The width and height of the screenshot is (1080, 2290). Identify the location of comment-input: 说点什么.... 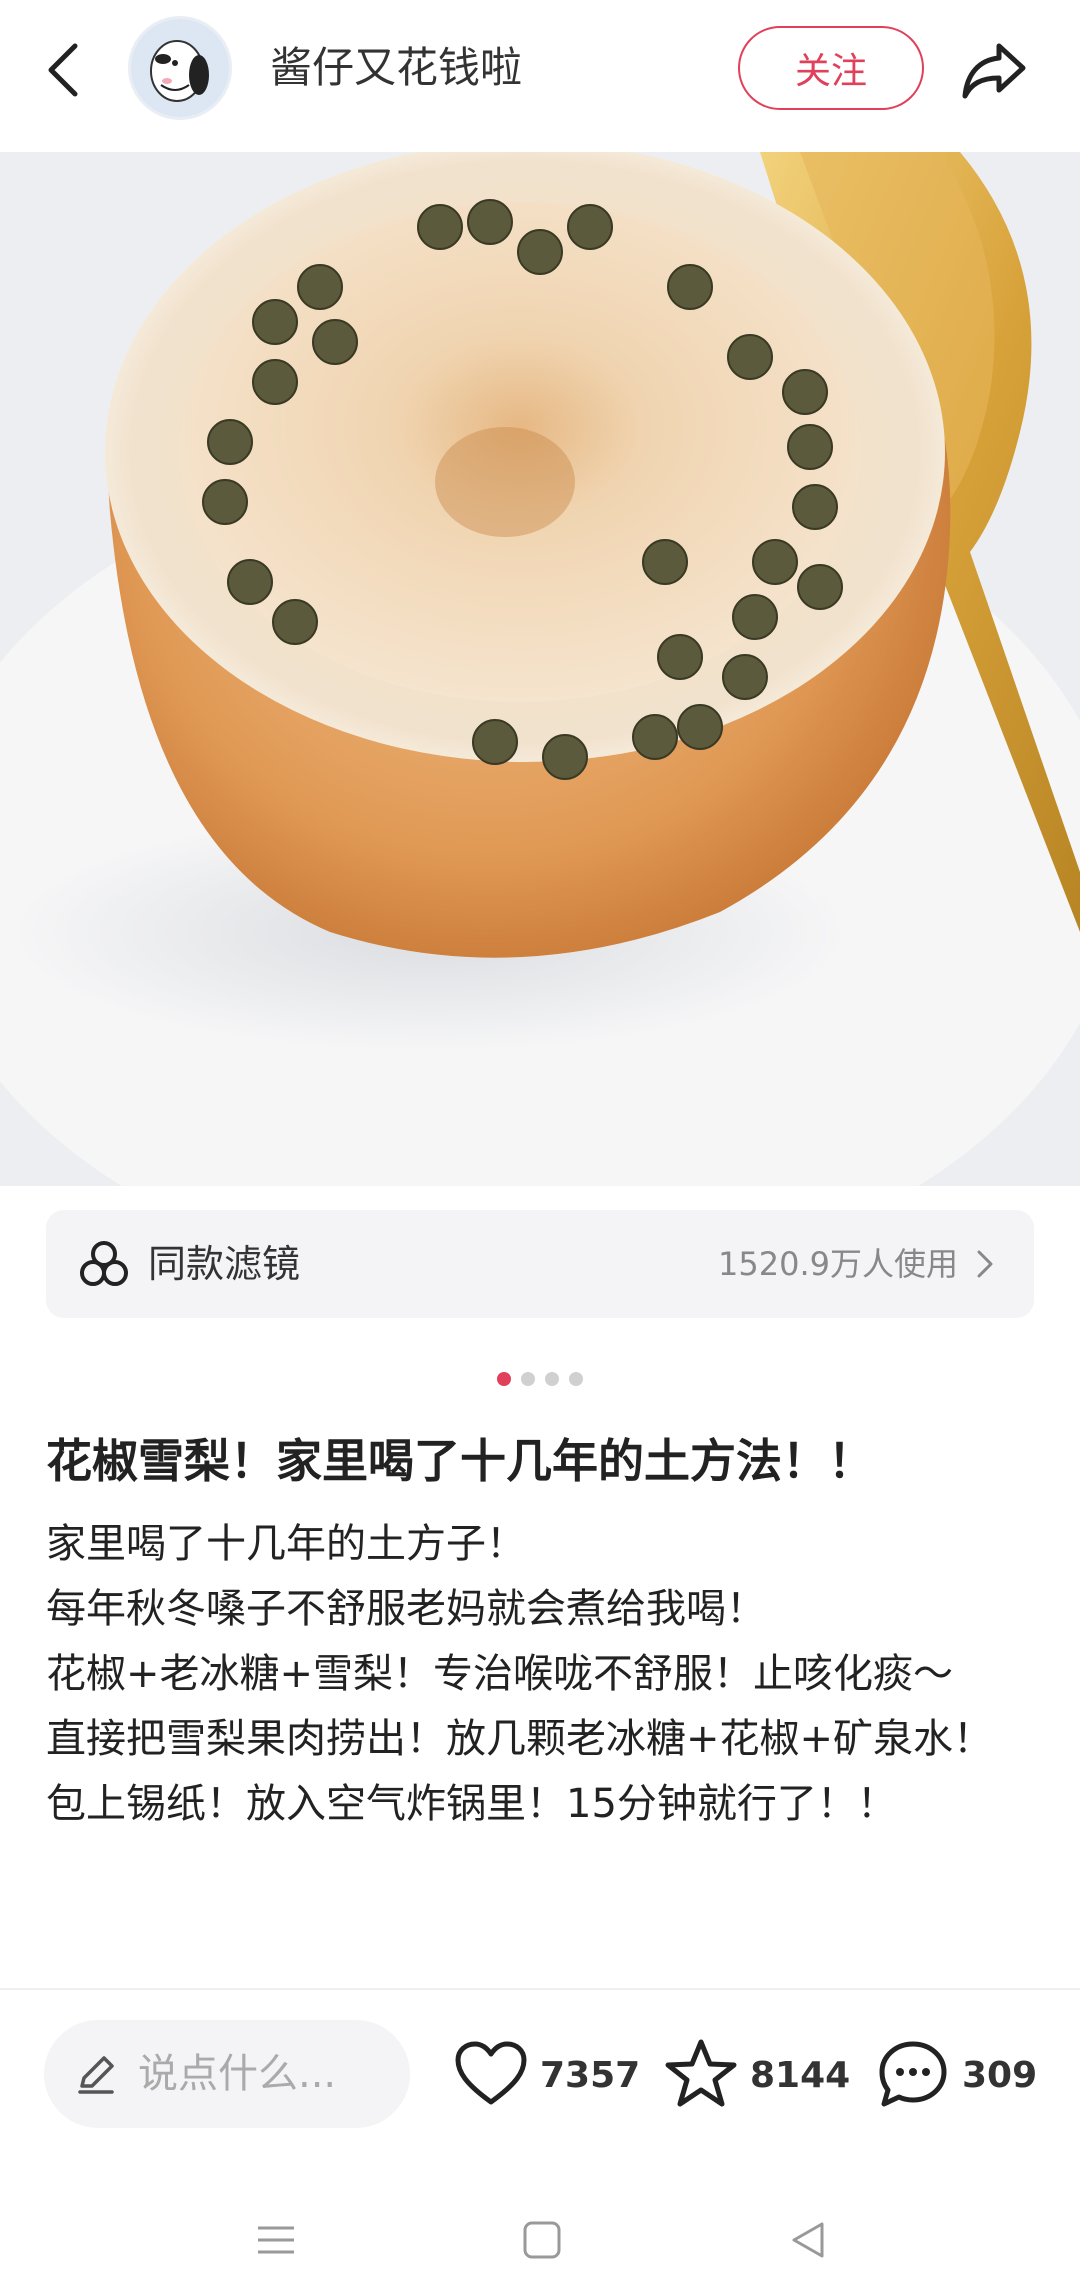
(227, 2074).